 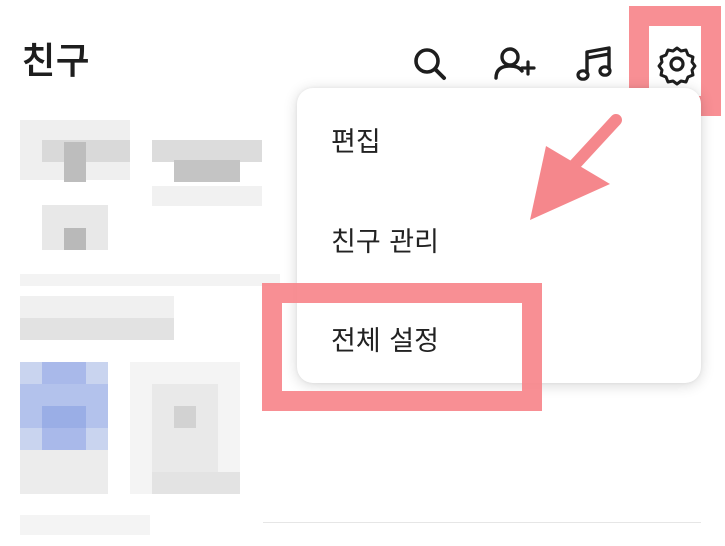 I want to click on music-button, so click(x=596, y=64).